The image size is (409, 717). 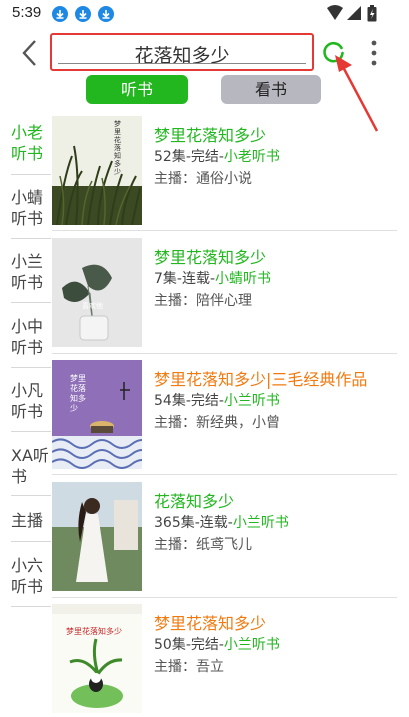 I want to click on tab-listen: 听书, so click(x=137, y=89).